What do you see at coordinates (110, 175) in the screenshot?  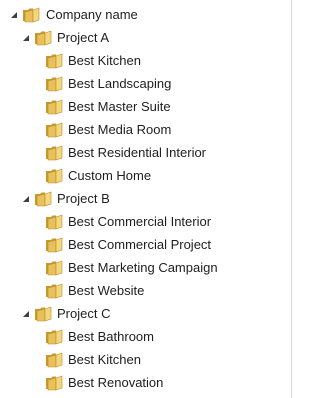 I see `tree-node-label: Custom Home` at bounding box center [110, 175].